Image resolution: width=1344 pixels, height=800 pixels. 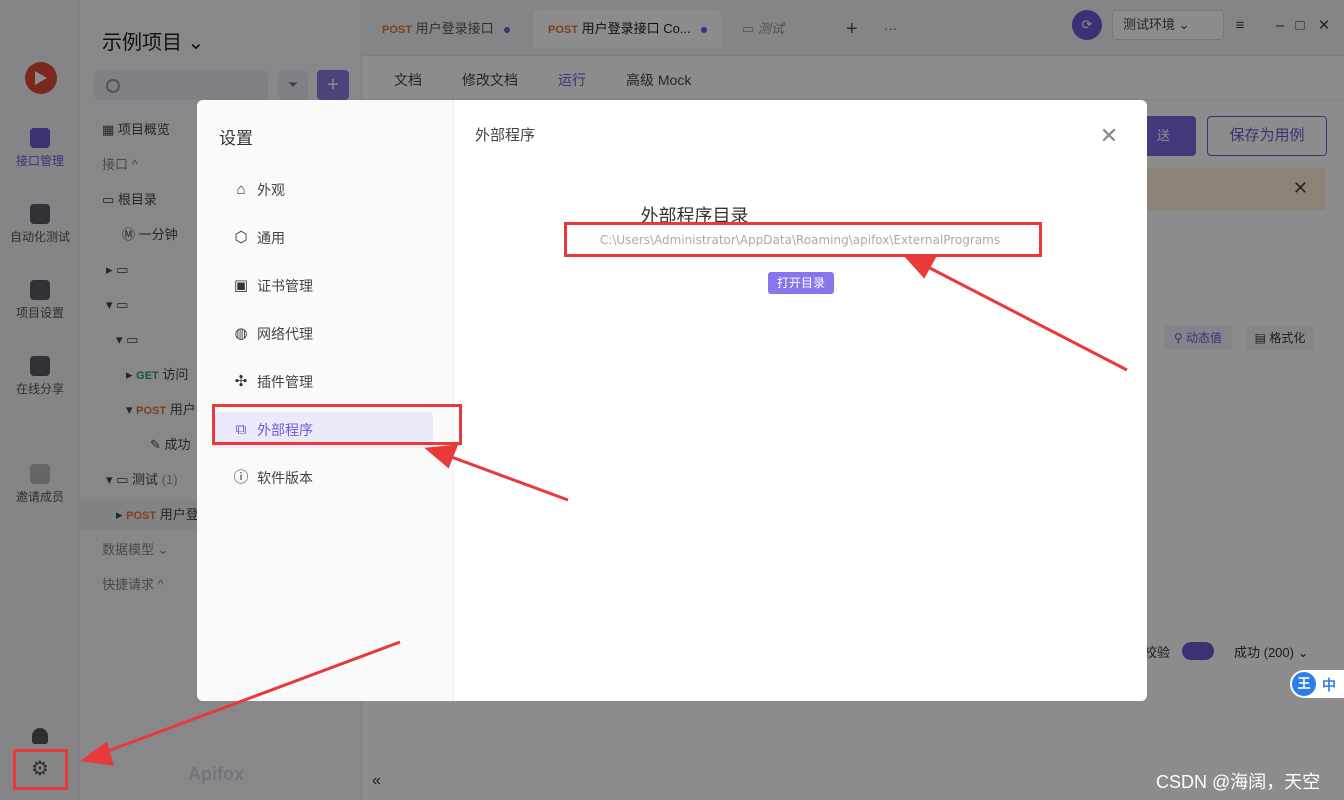 What do you see at coordinates (1329, 685) in the screenshot?
I see `ime-mode: 中` at bounding box center [1329, 685].